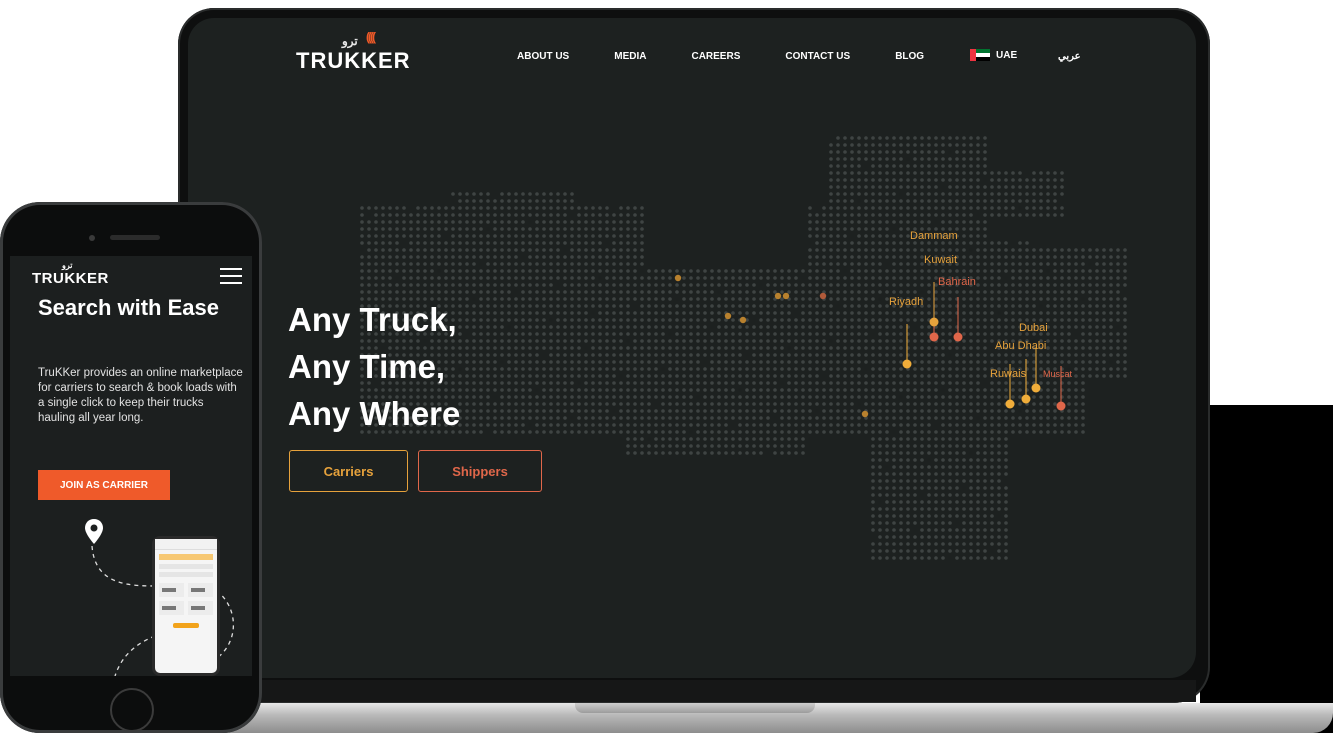 Image resolution: width=1333 pixels, height=733 pixels. Describe the element at coordinates (135, 237) in the screenshot. I see `speaker-grille` at that location.